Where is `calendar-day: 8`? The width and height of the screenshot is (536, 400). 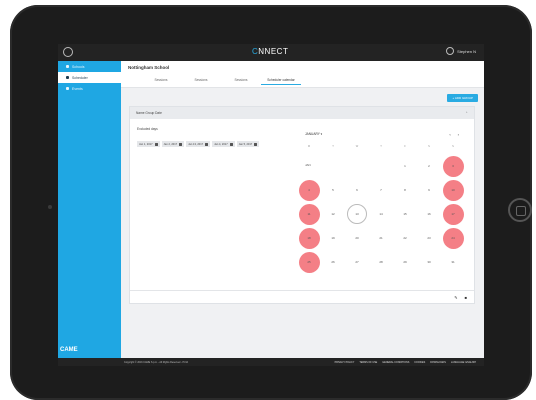
calendar-day: 8 is located at coordinates (405, 190).